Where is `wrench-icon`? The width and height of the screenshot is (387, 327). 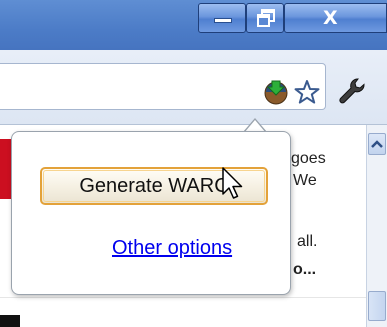
wrench-icon is located at coordinates (352, 91).